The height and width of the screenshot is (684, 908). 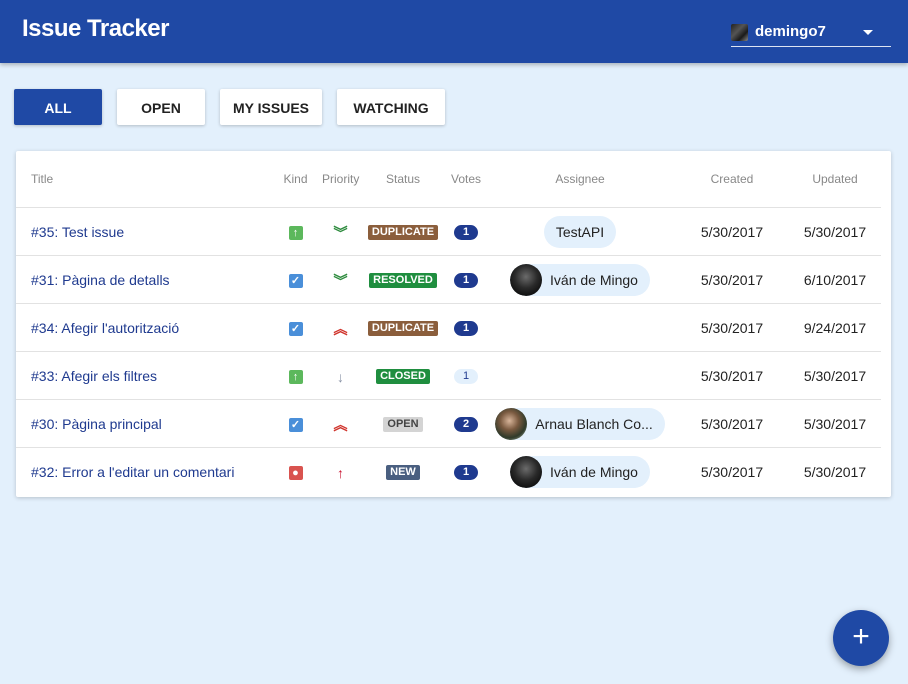 What do you see at coordinates (58, 107) in the screenshot?
I see `filter-all-button: ALL` at bounding box center [58, 107].